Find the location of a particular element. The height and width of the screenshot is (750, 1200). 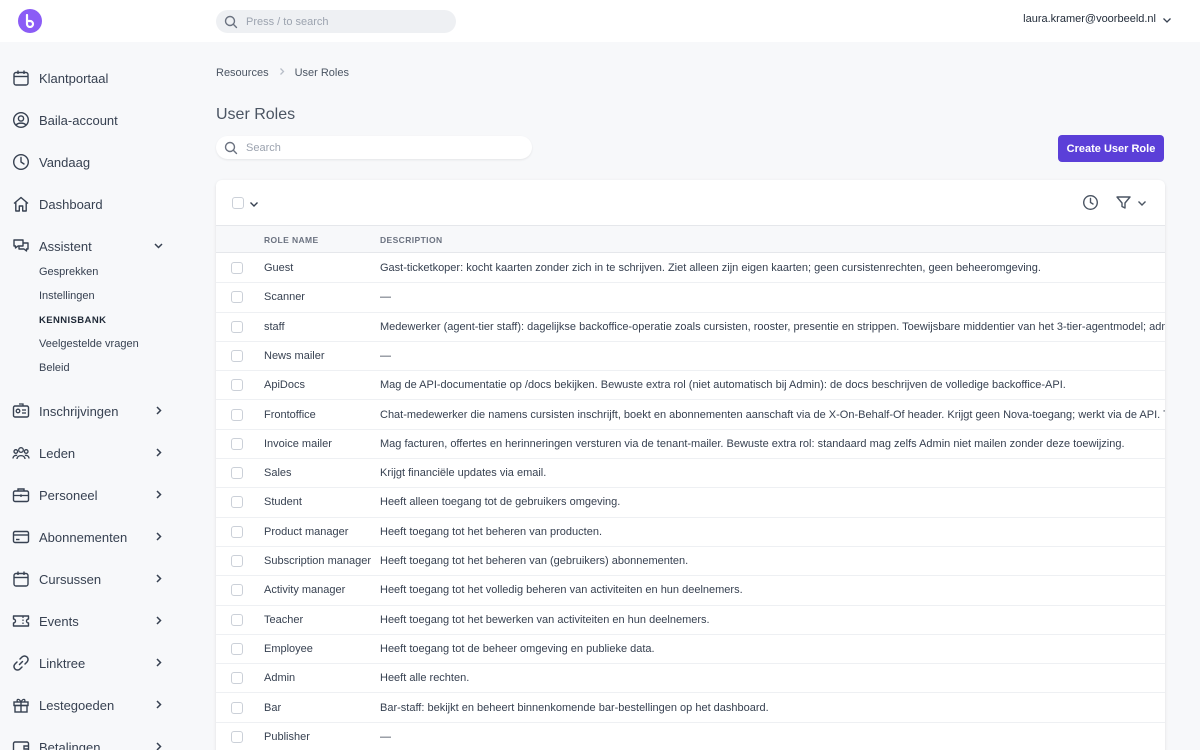

sidebar-item-leden: Leden is located at coordinates (92, 453).